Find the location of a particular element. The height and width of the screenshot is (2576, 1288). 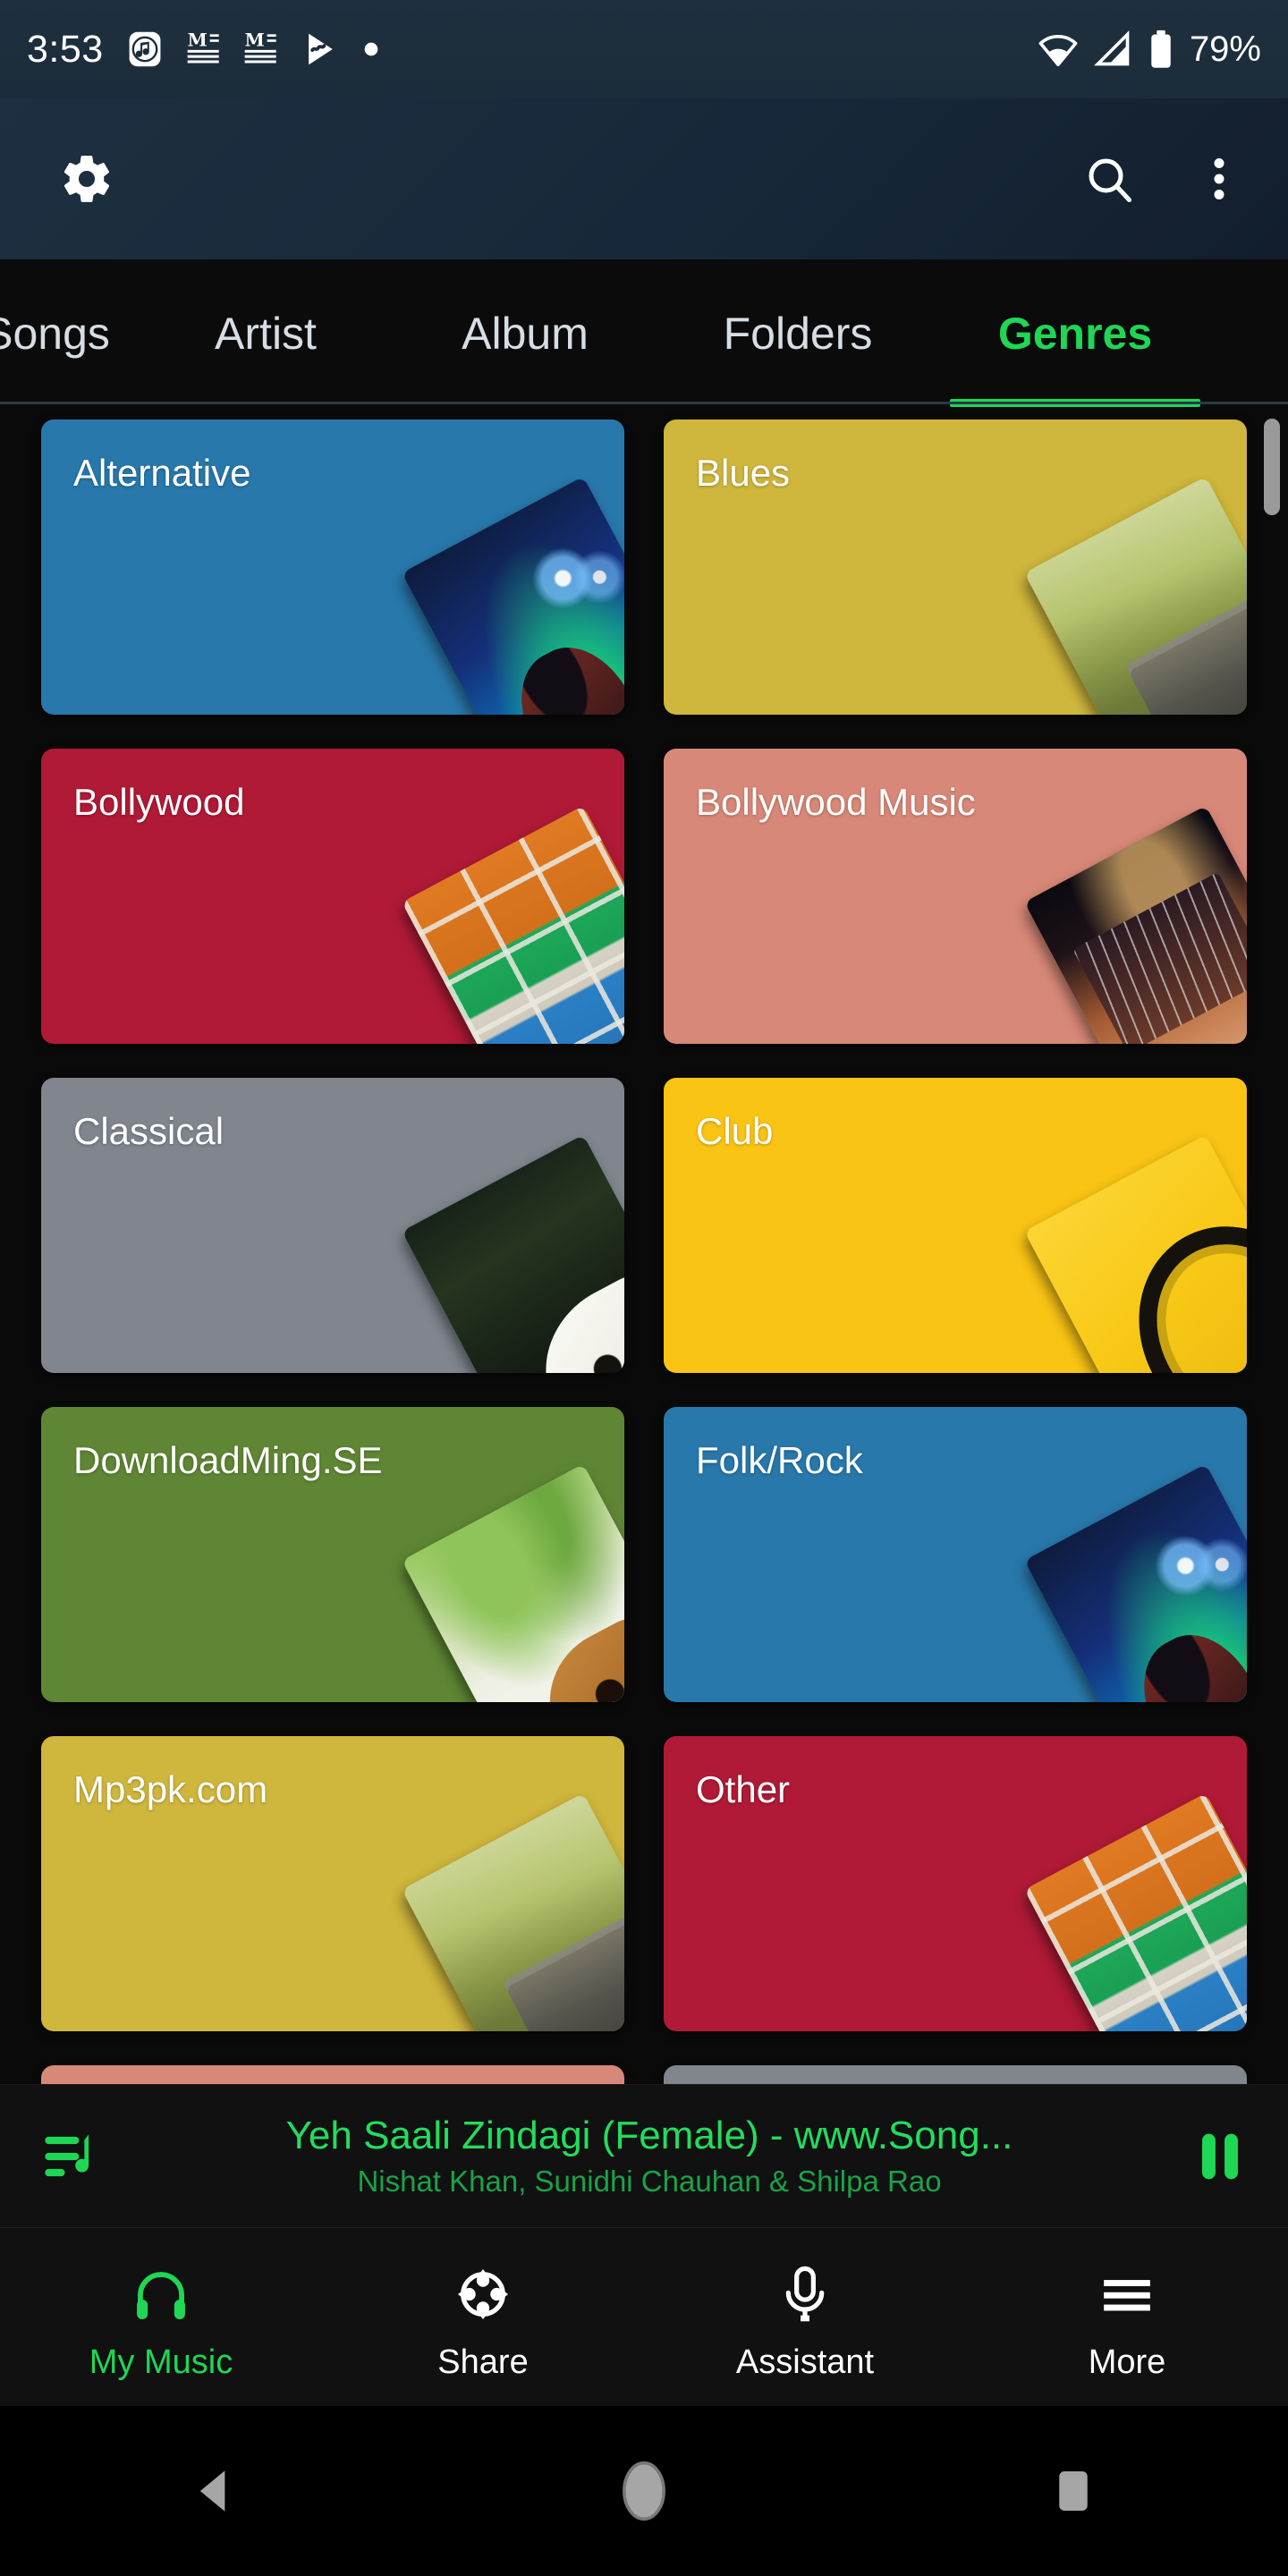

genre-card: DownloadMing.SE is located at coordinates (332, 1554).